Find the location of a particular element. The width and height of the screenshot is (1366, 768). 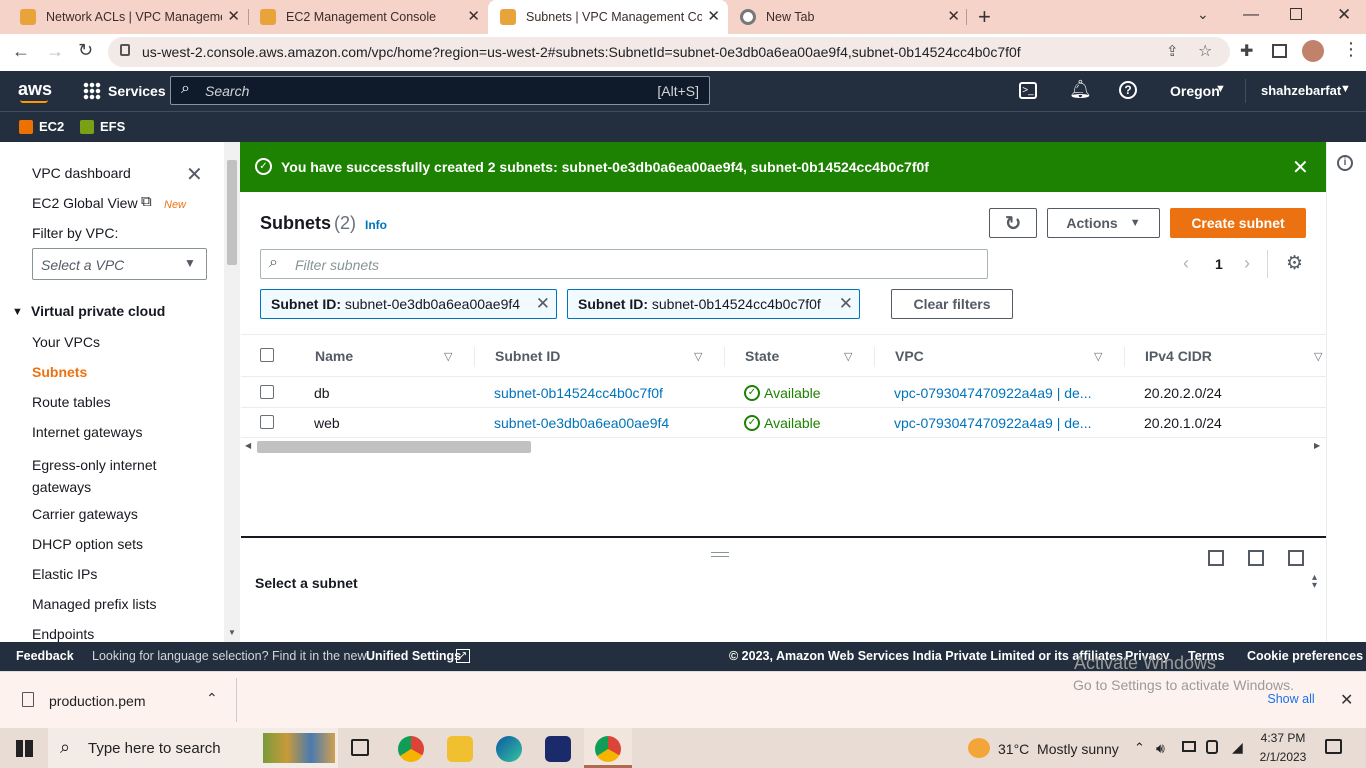

account-caret-icon: ▼ is located at coordinates (1345, 89).